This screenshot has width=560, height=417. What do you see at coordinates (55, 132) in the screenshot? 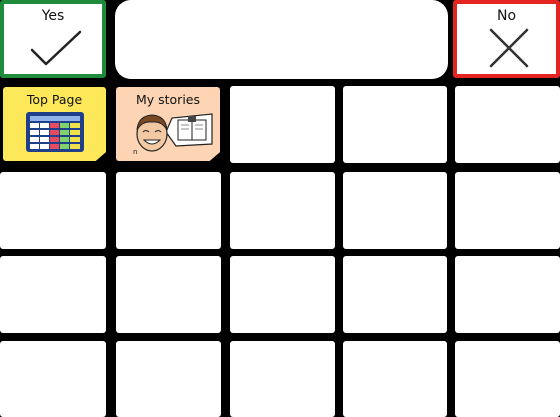
I see `grid-board-icon` at bounding box center [55, 132].